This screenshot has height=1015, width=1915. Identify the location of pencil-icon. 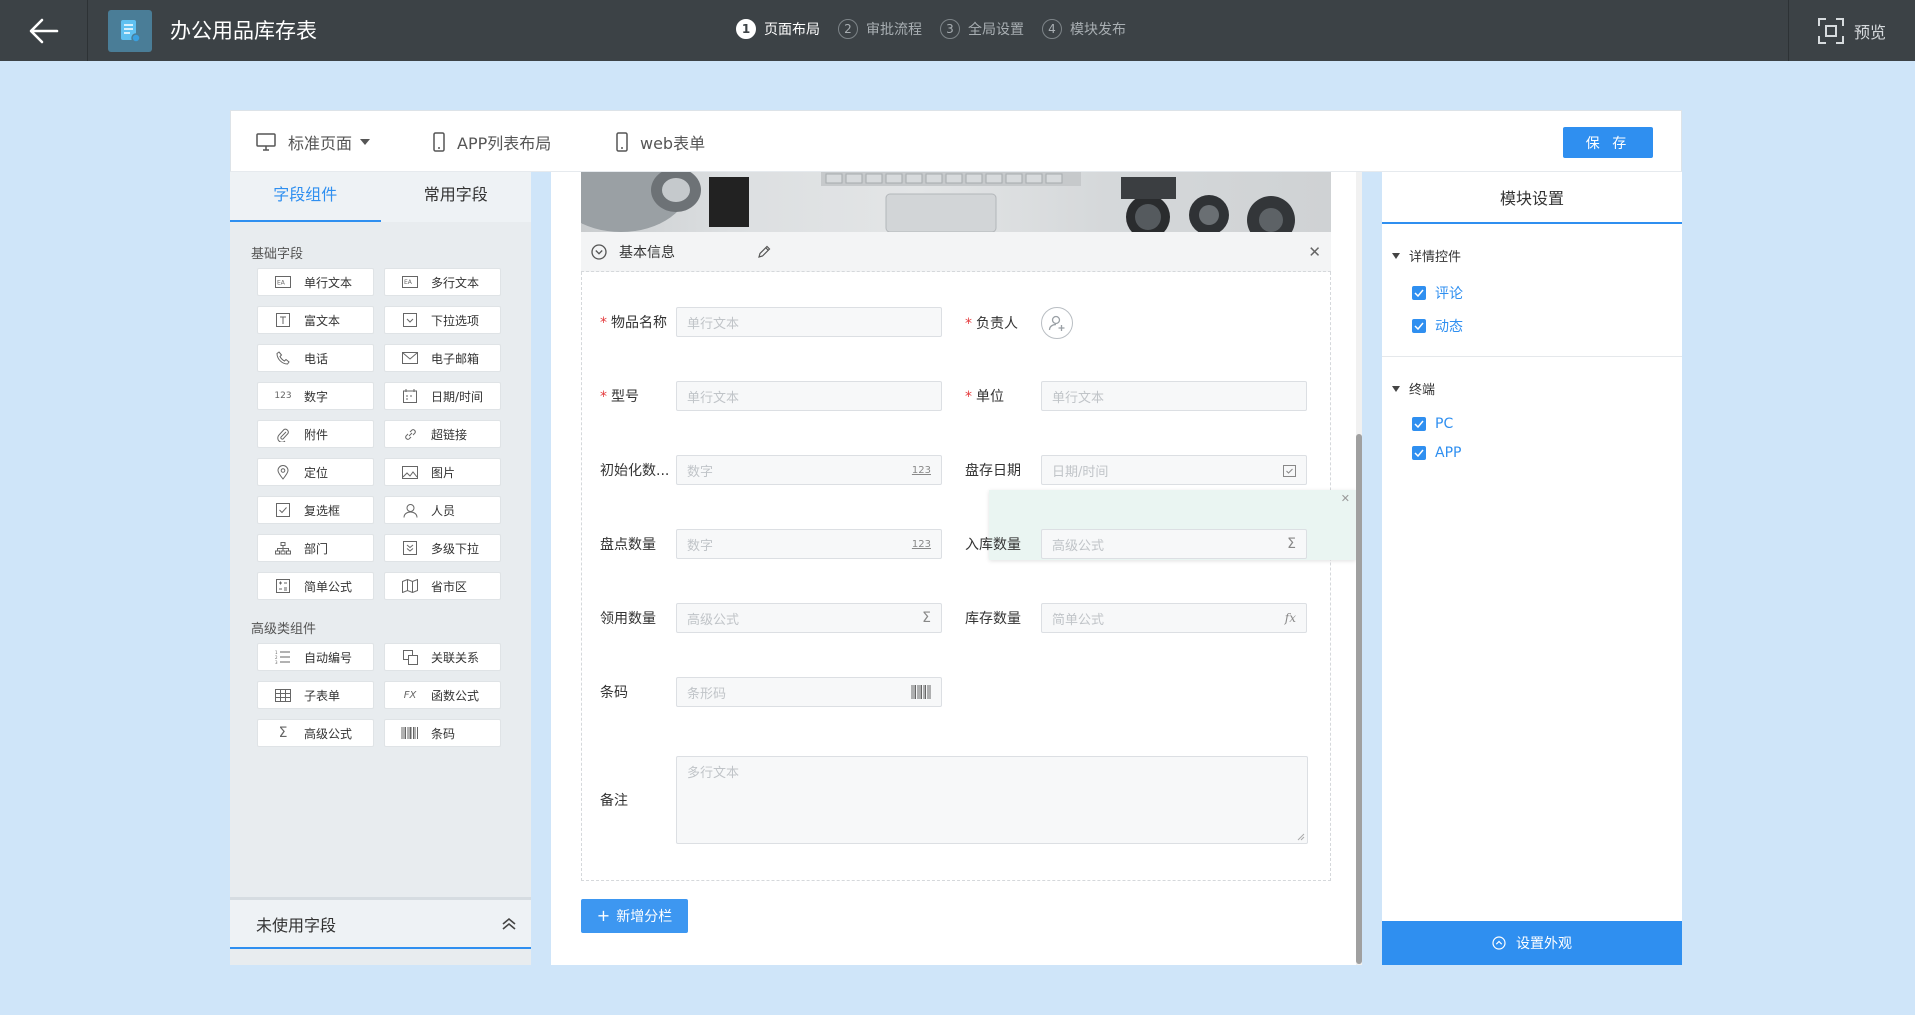
(764, 252).